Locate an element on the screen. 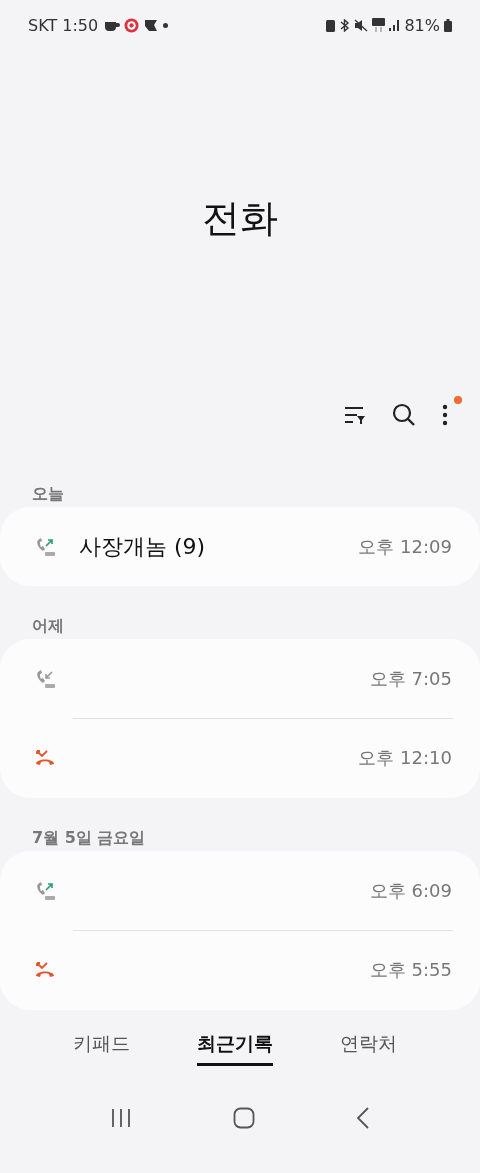 The width and height of the screenshot is (480, 1173). call-log-item: 오후 7:05 is located at coordinates (240, 678).